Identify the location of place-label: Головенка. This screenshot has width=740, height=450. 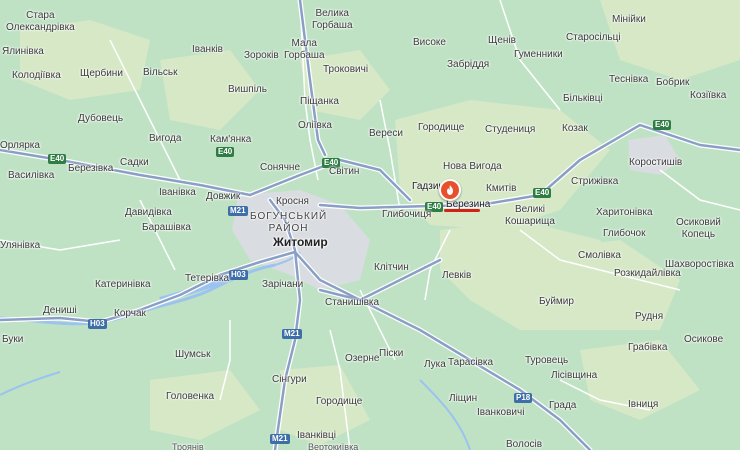
(190, 397).